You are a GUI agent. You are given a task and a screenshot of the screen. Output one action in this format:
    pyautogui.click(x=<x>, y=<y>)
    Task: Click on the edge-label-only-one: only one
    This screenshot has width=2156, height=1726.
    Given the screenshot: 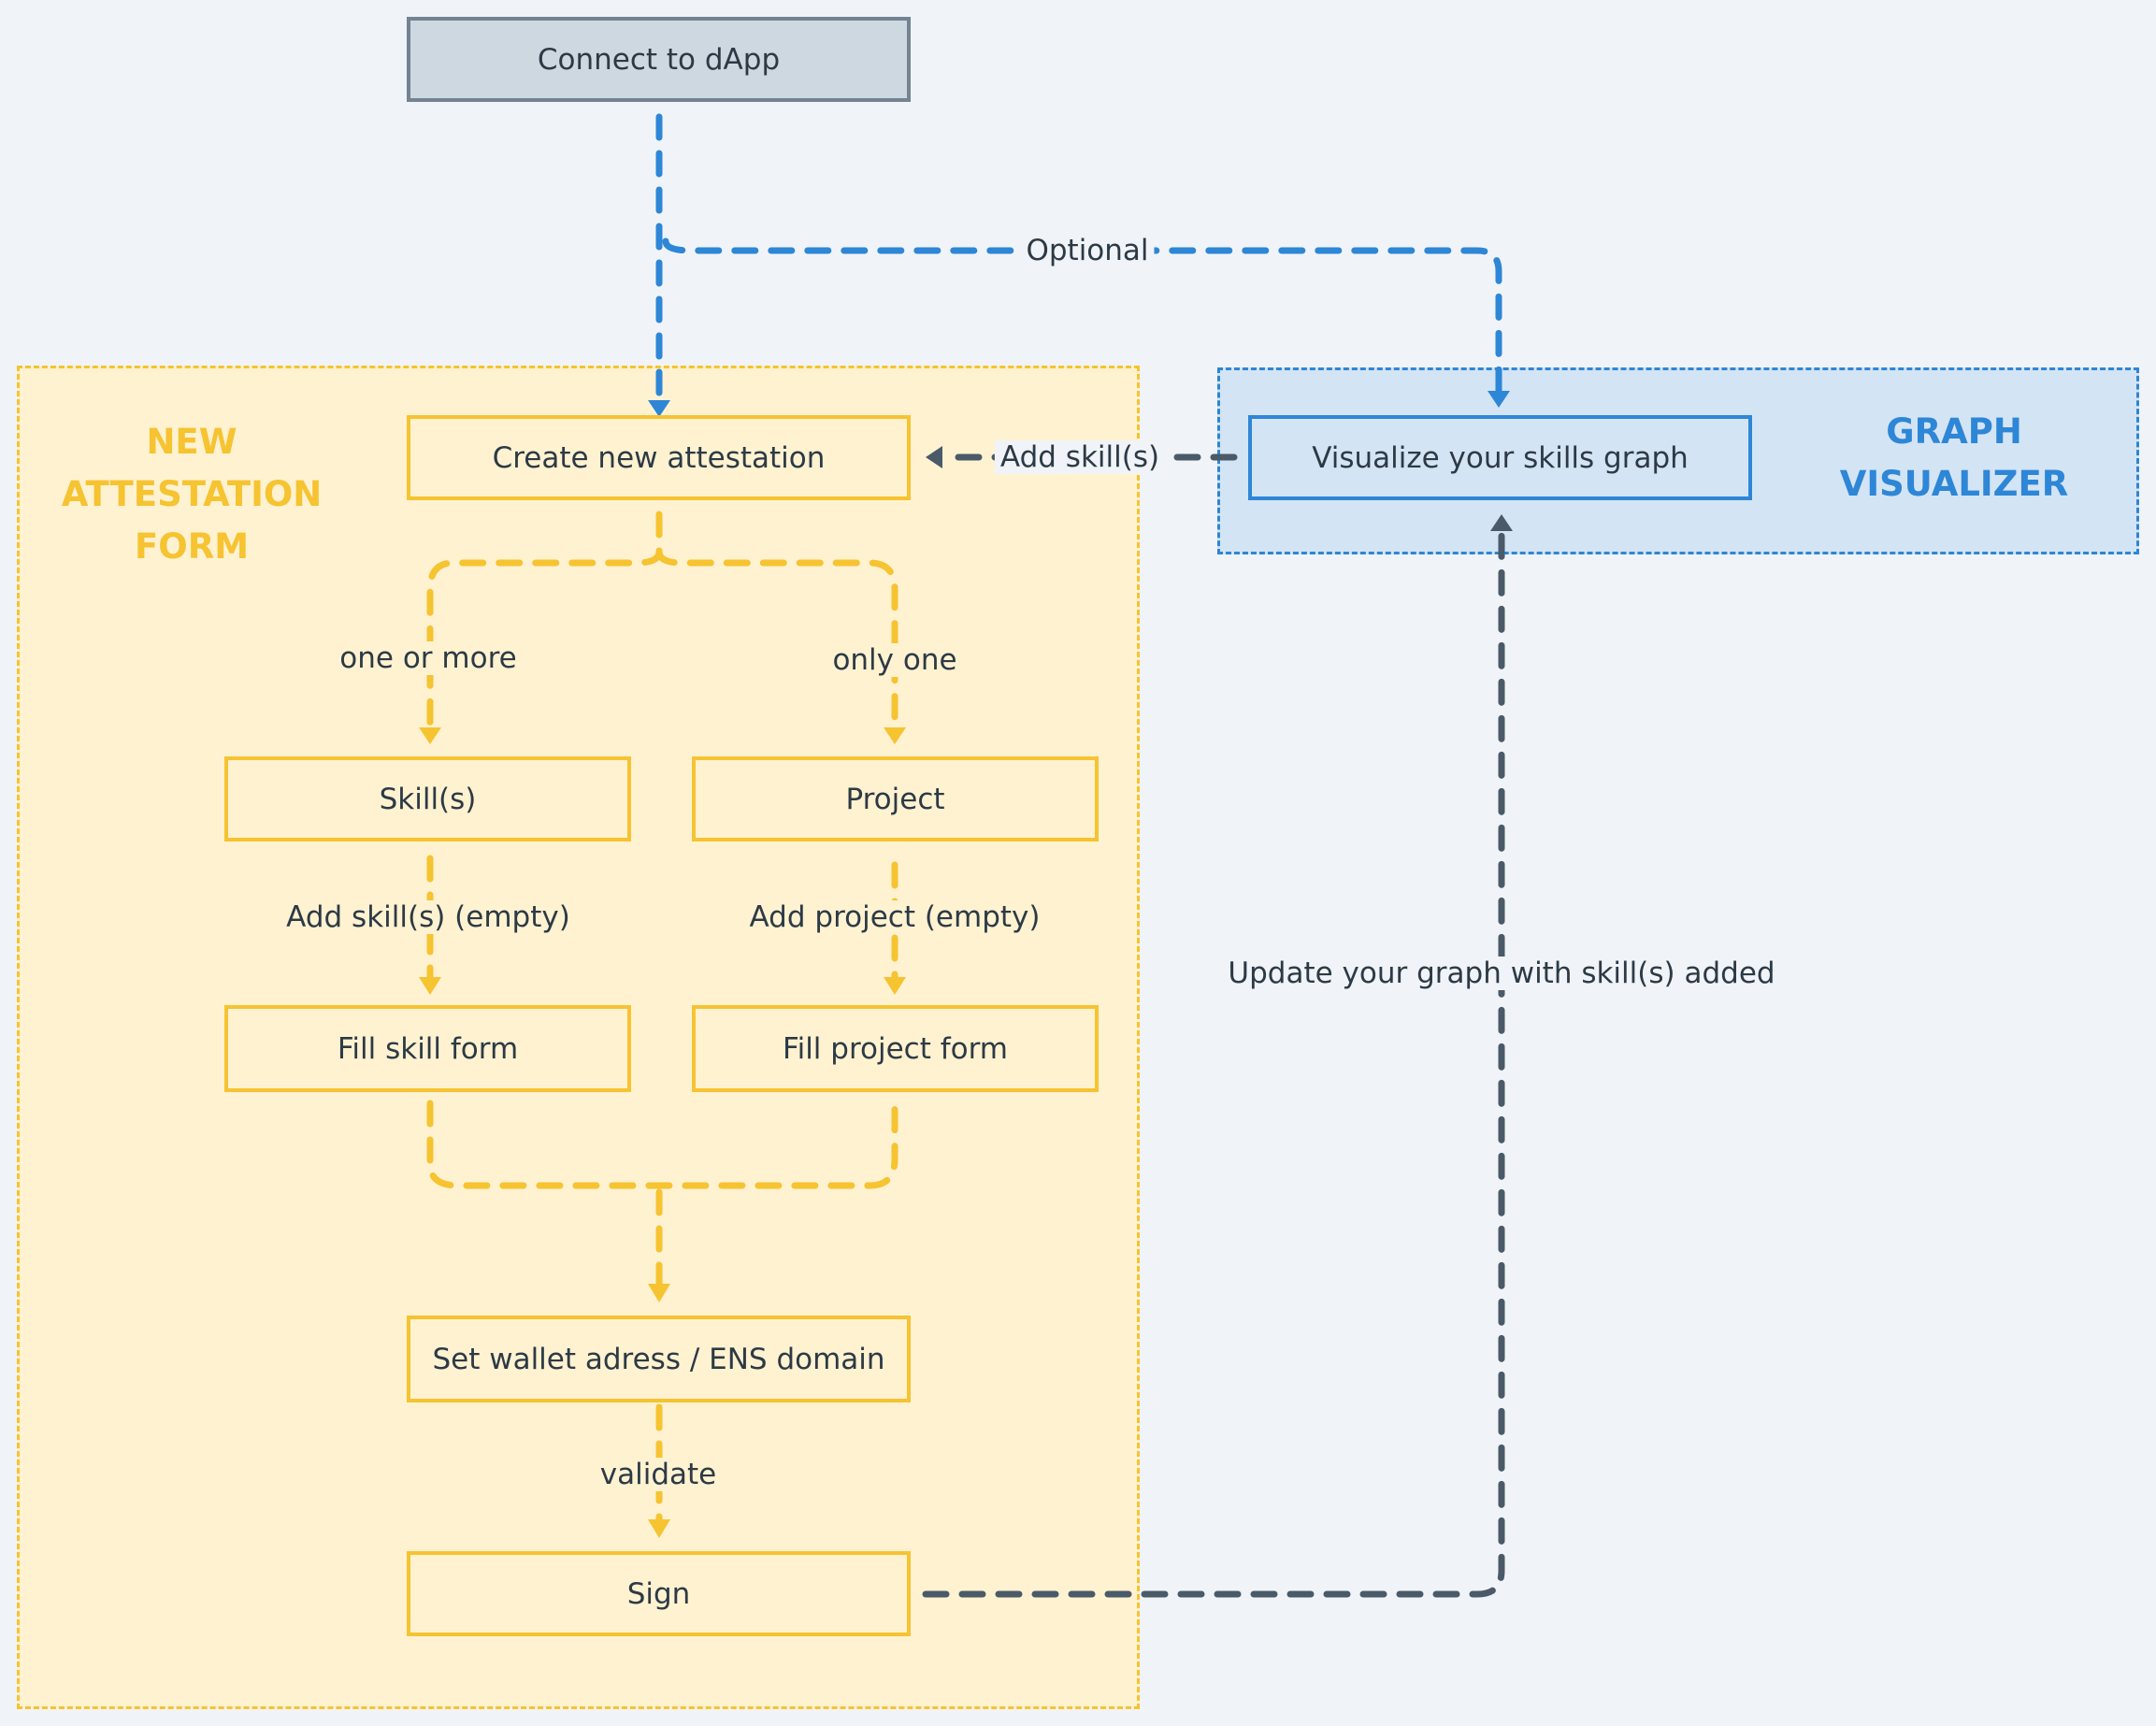 What is the action you would take?
    pyautogui.click(x=894, y=660)
    